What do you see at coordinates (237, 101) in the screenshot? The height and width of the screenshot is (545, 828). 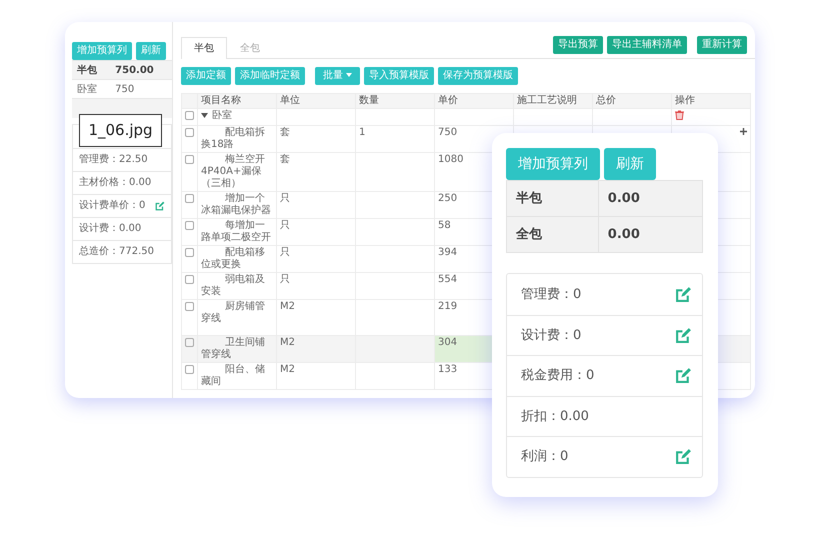 I see `column-header: 项目名称` at bounding box center [237, 101].